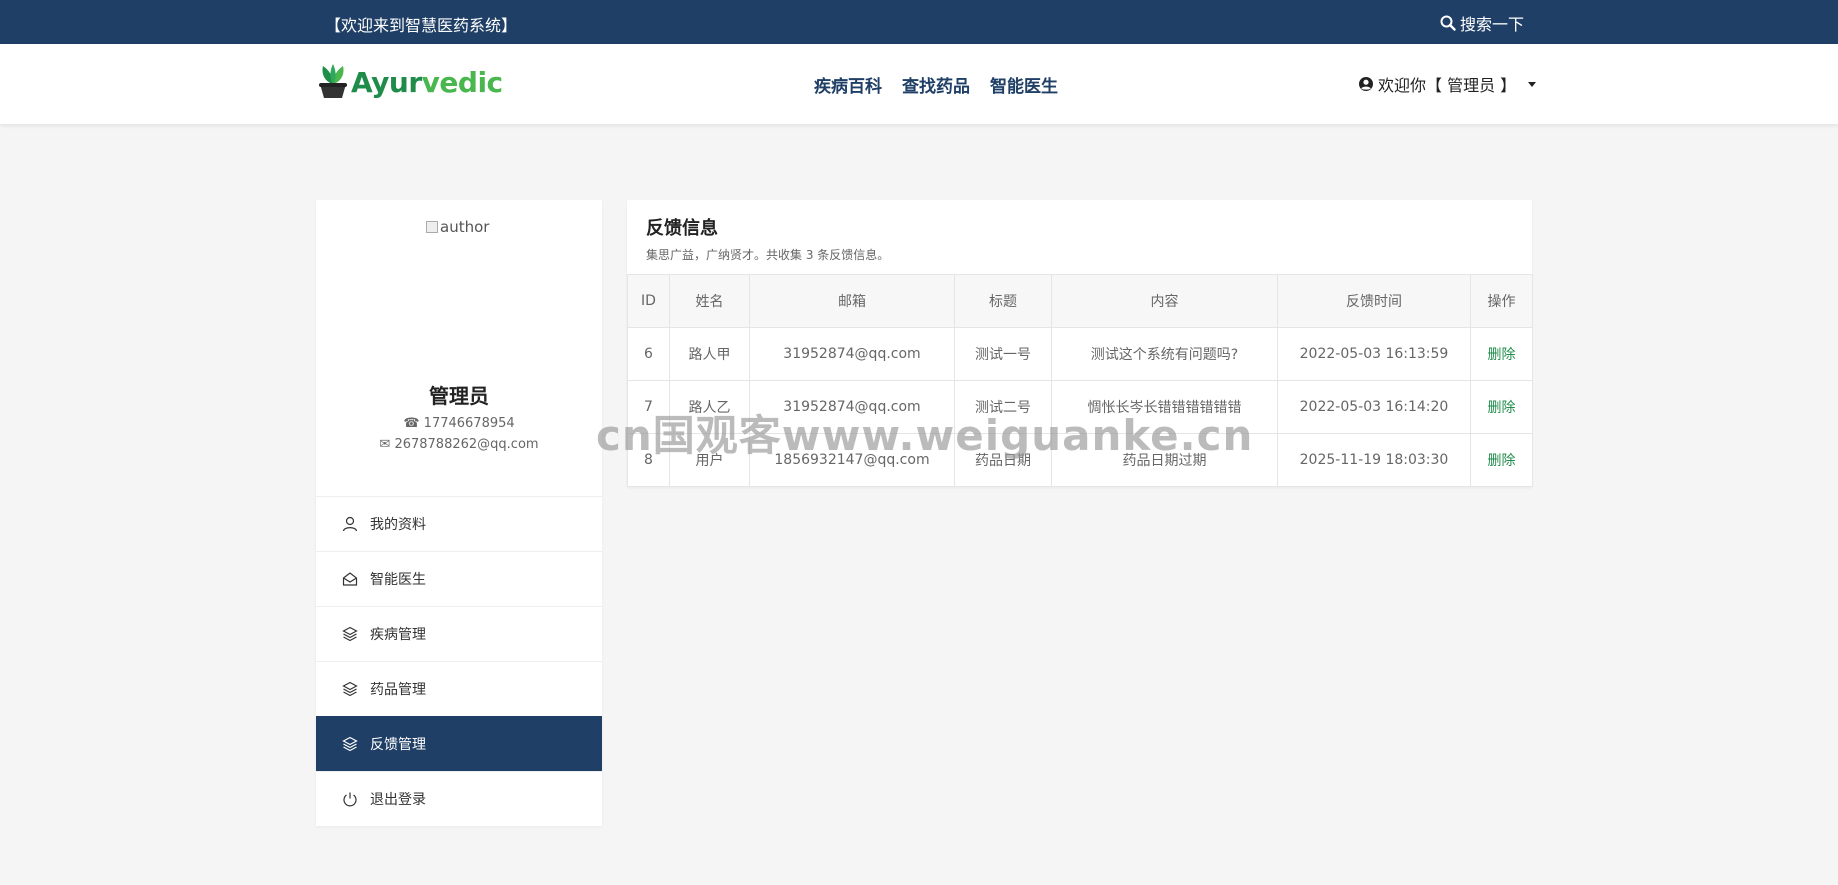  I want to click on cell-content: 测试这个系统有问题吗?, so click(1164, 354).